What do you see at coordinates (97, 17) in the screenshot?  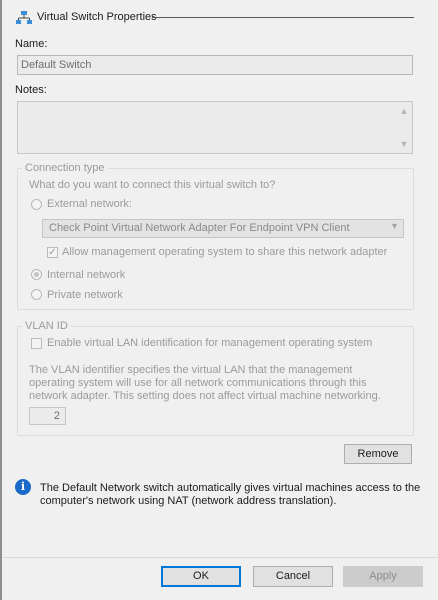 I see `panel-title: Virtual Switch Properties` at bounding box center [97, 17].